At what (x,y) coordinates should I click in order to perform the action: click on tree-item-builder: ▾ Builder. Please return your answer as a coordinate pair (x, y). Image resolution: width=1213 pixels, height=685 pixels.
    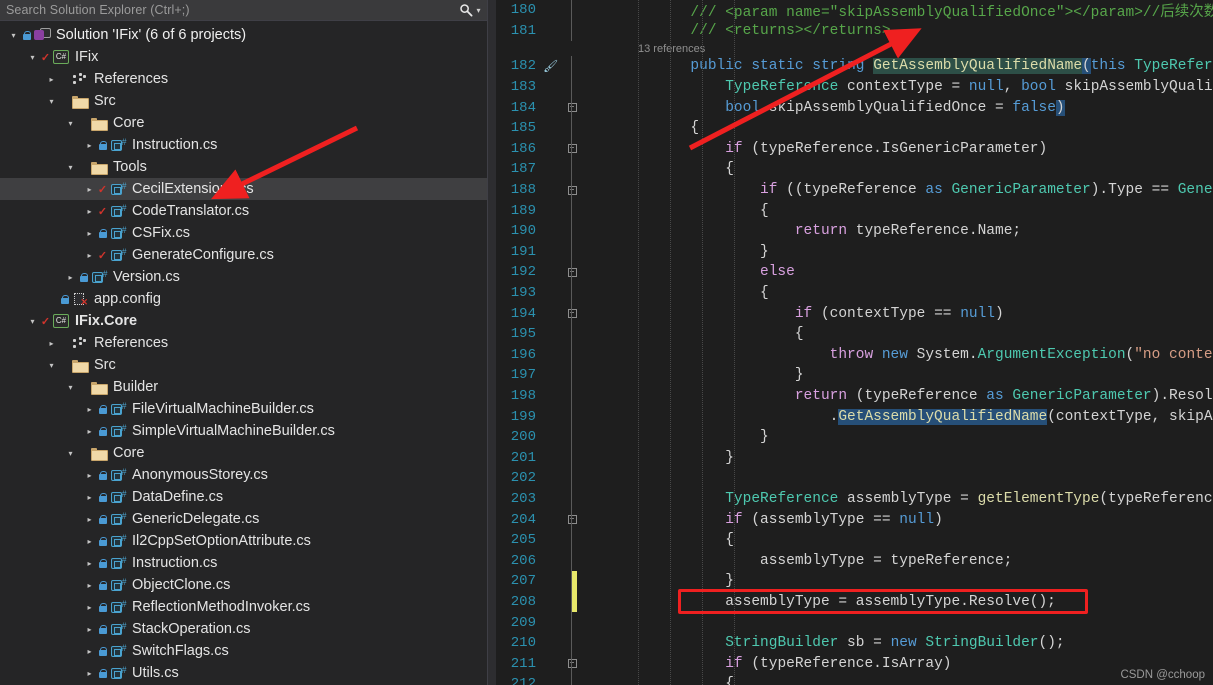
    Looking at the image, I should click on (243, 387).